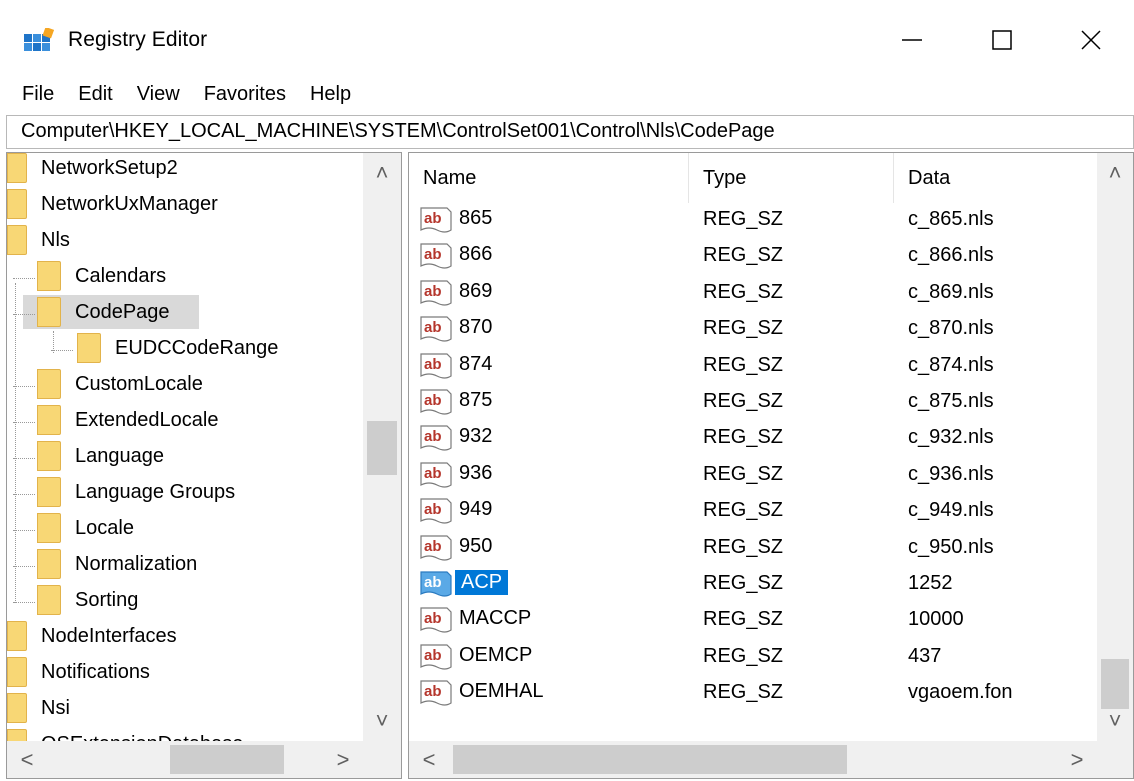 Image resolution: width=1134 pixels, height=781 pixels. What do you see at coordinates (114, 204) in the screenshot?
I see `tree-item: NetworkUxManager` at bounding box center [114, 204].